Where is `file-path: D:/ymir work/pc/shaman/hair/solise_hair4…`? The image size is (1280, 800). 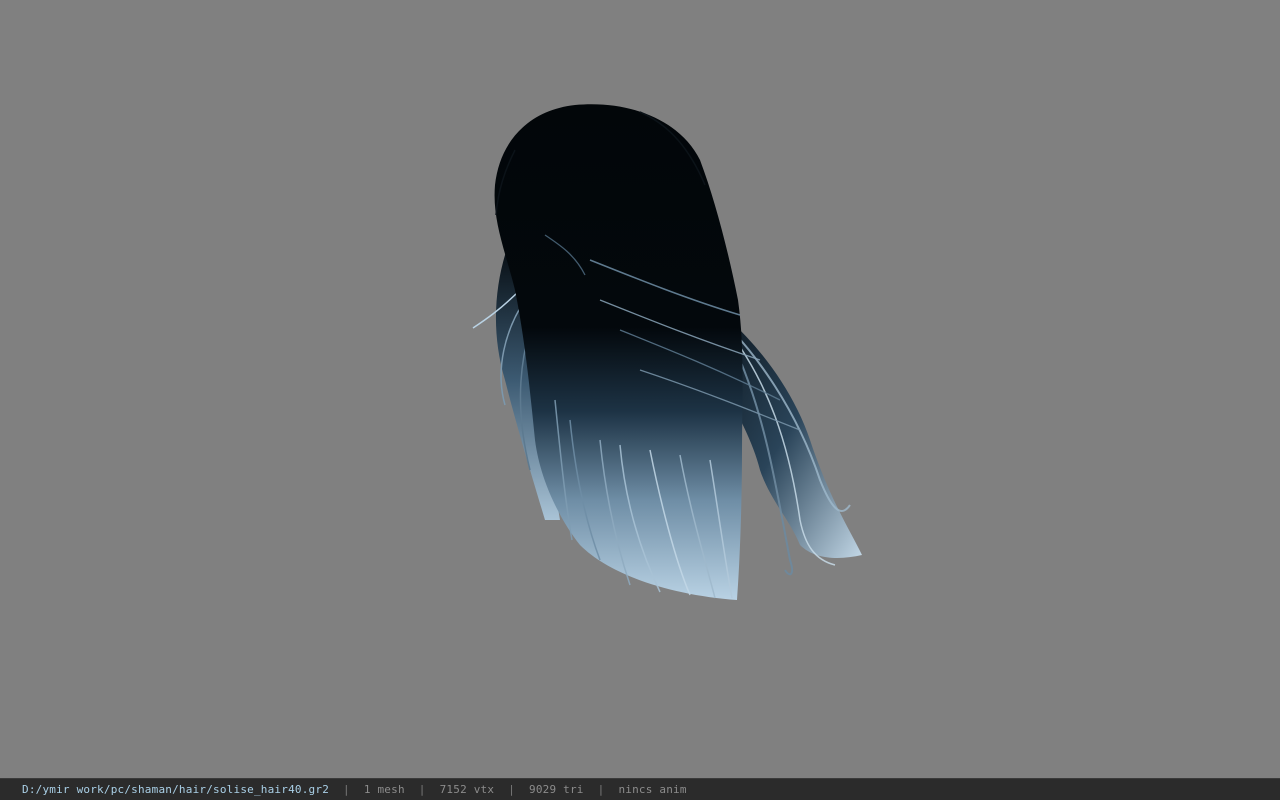 file-path: D:/ymir work/pc/shaman/hair/solise_hair4… is located at coordinates (176, 789).